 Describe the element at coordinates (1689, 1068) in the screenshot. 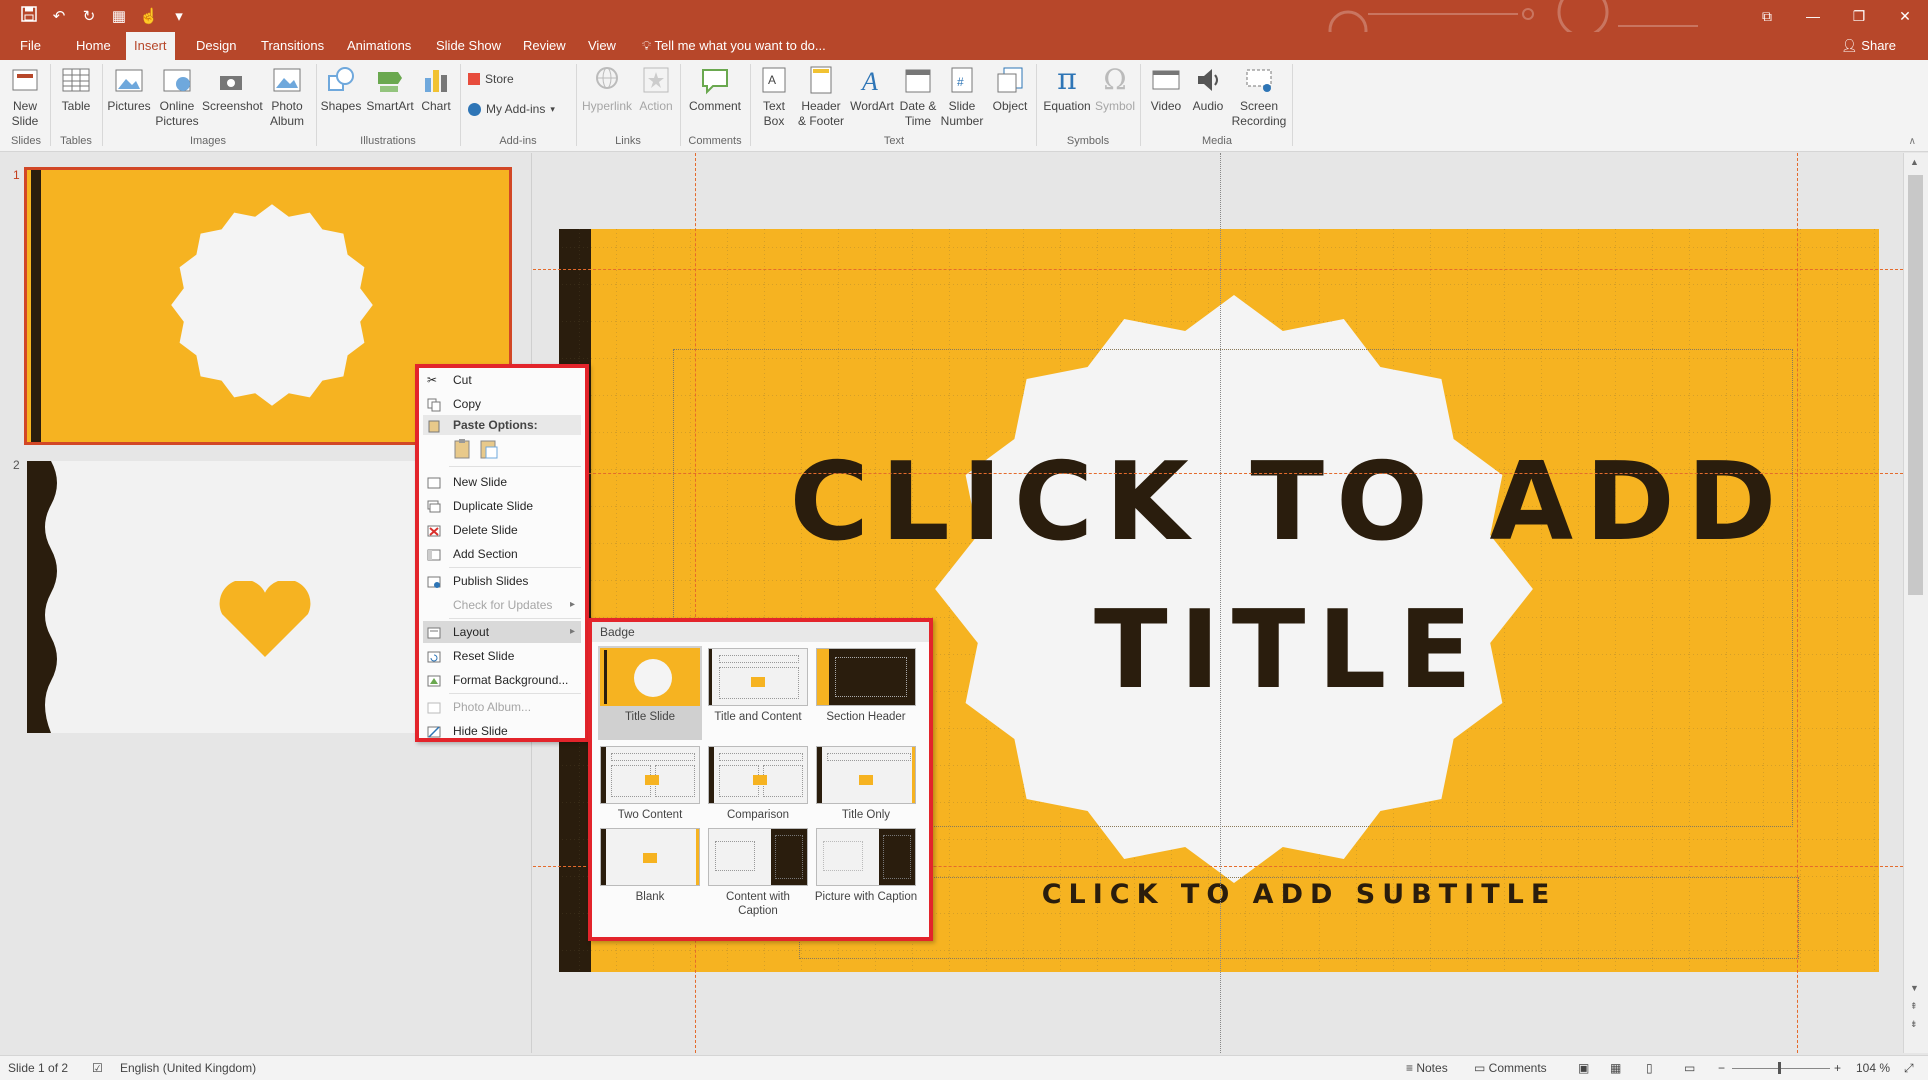

I see `slide-show-icon: ▭` at that location.